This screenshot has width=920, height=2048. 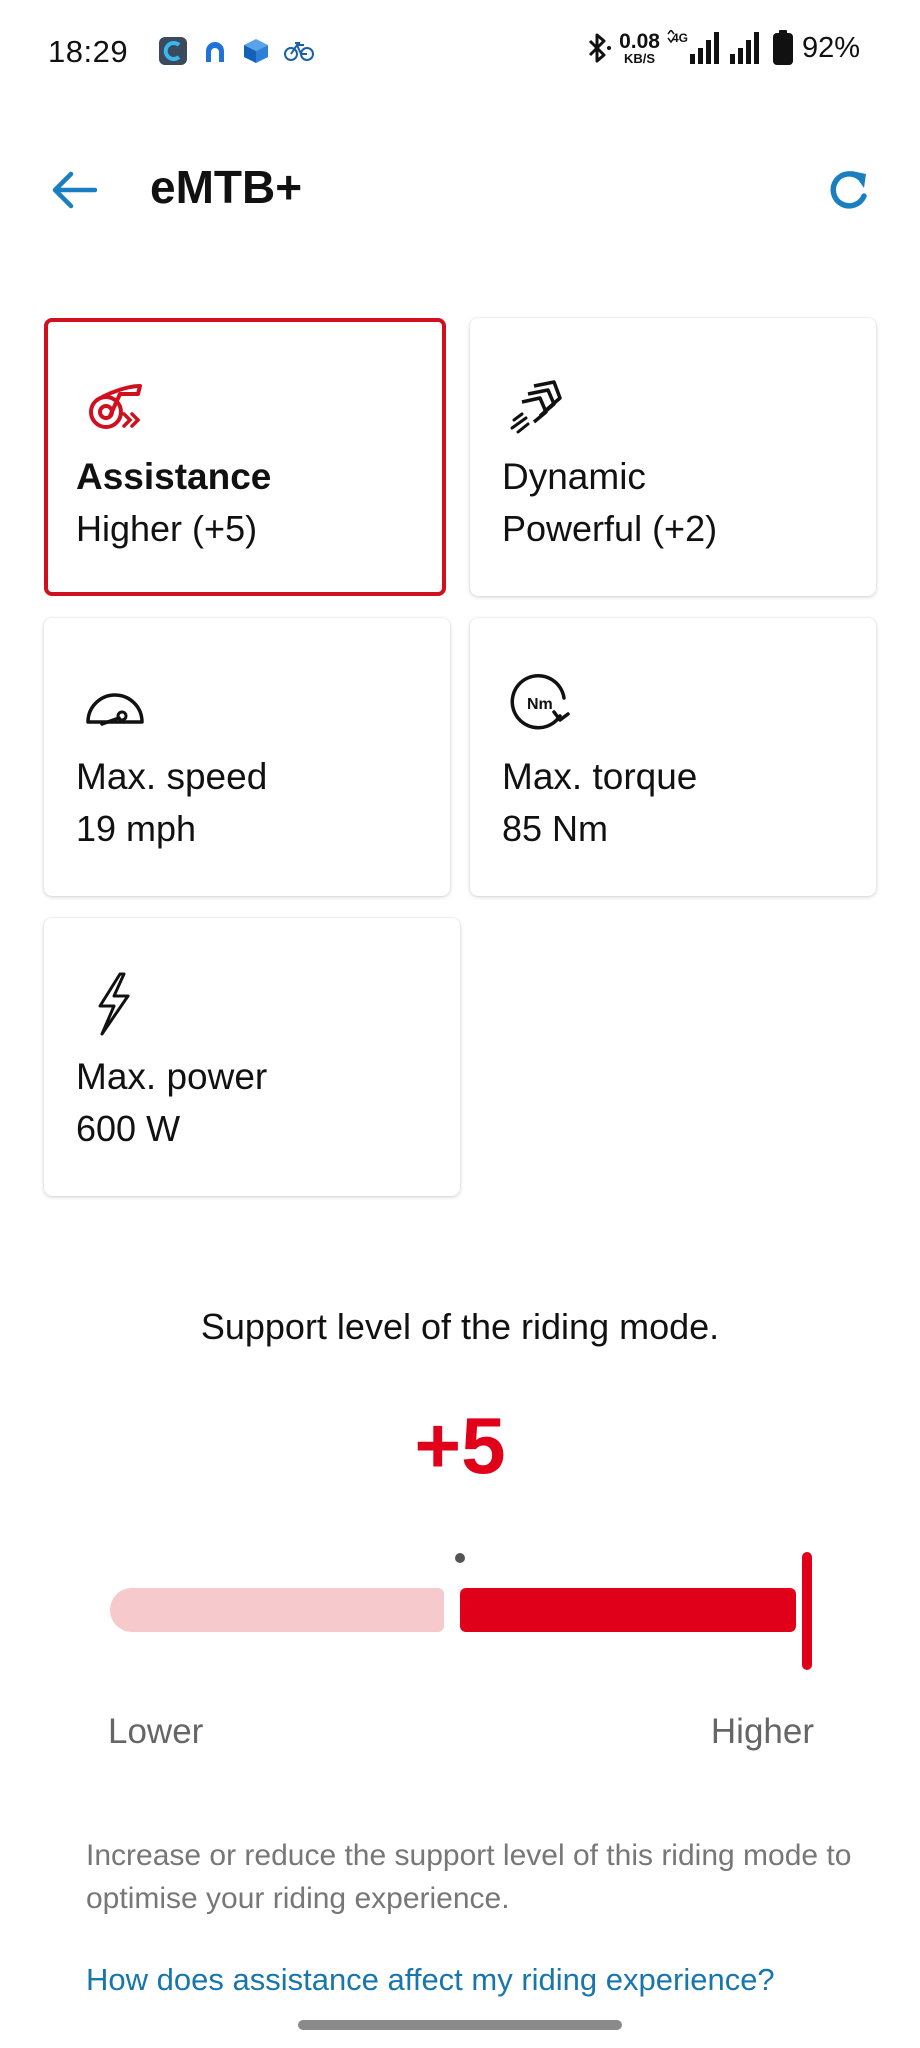 I want to click on tile-title: Max. speed, so click(x=172, y=776).